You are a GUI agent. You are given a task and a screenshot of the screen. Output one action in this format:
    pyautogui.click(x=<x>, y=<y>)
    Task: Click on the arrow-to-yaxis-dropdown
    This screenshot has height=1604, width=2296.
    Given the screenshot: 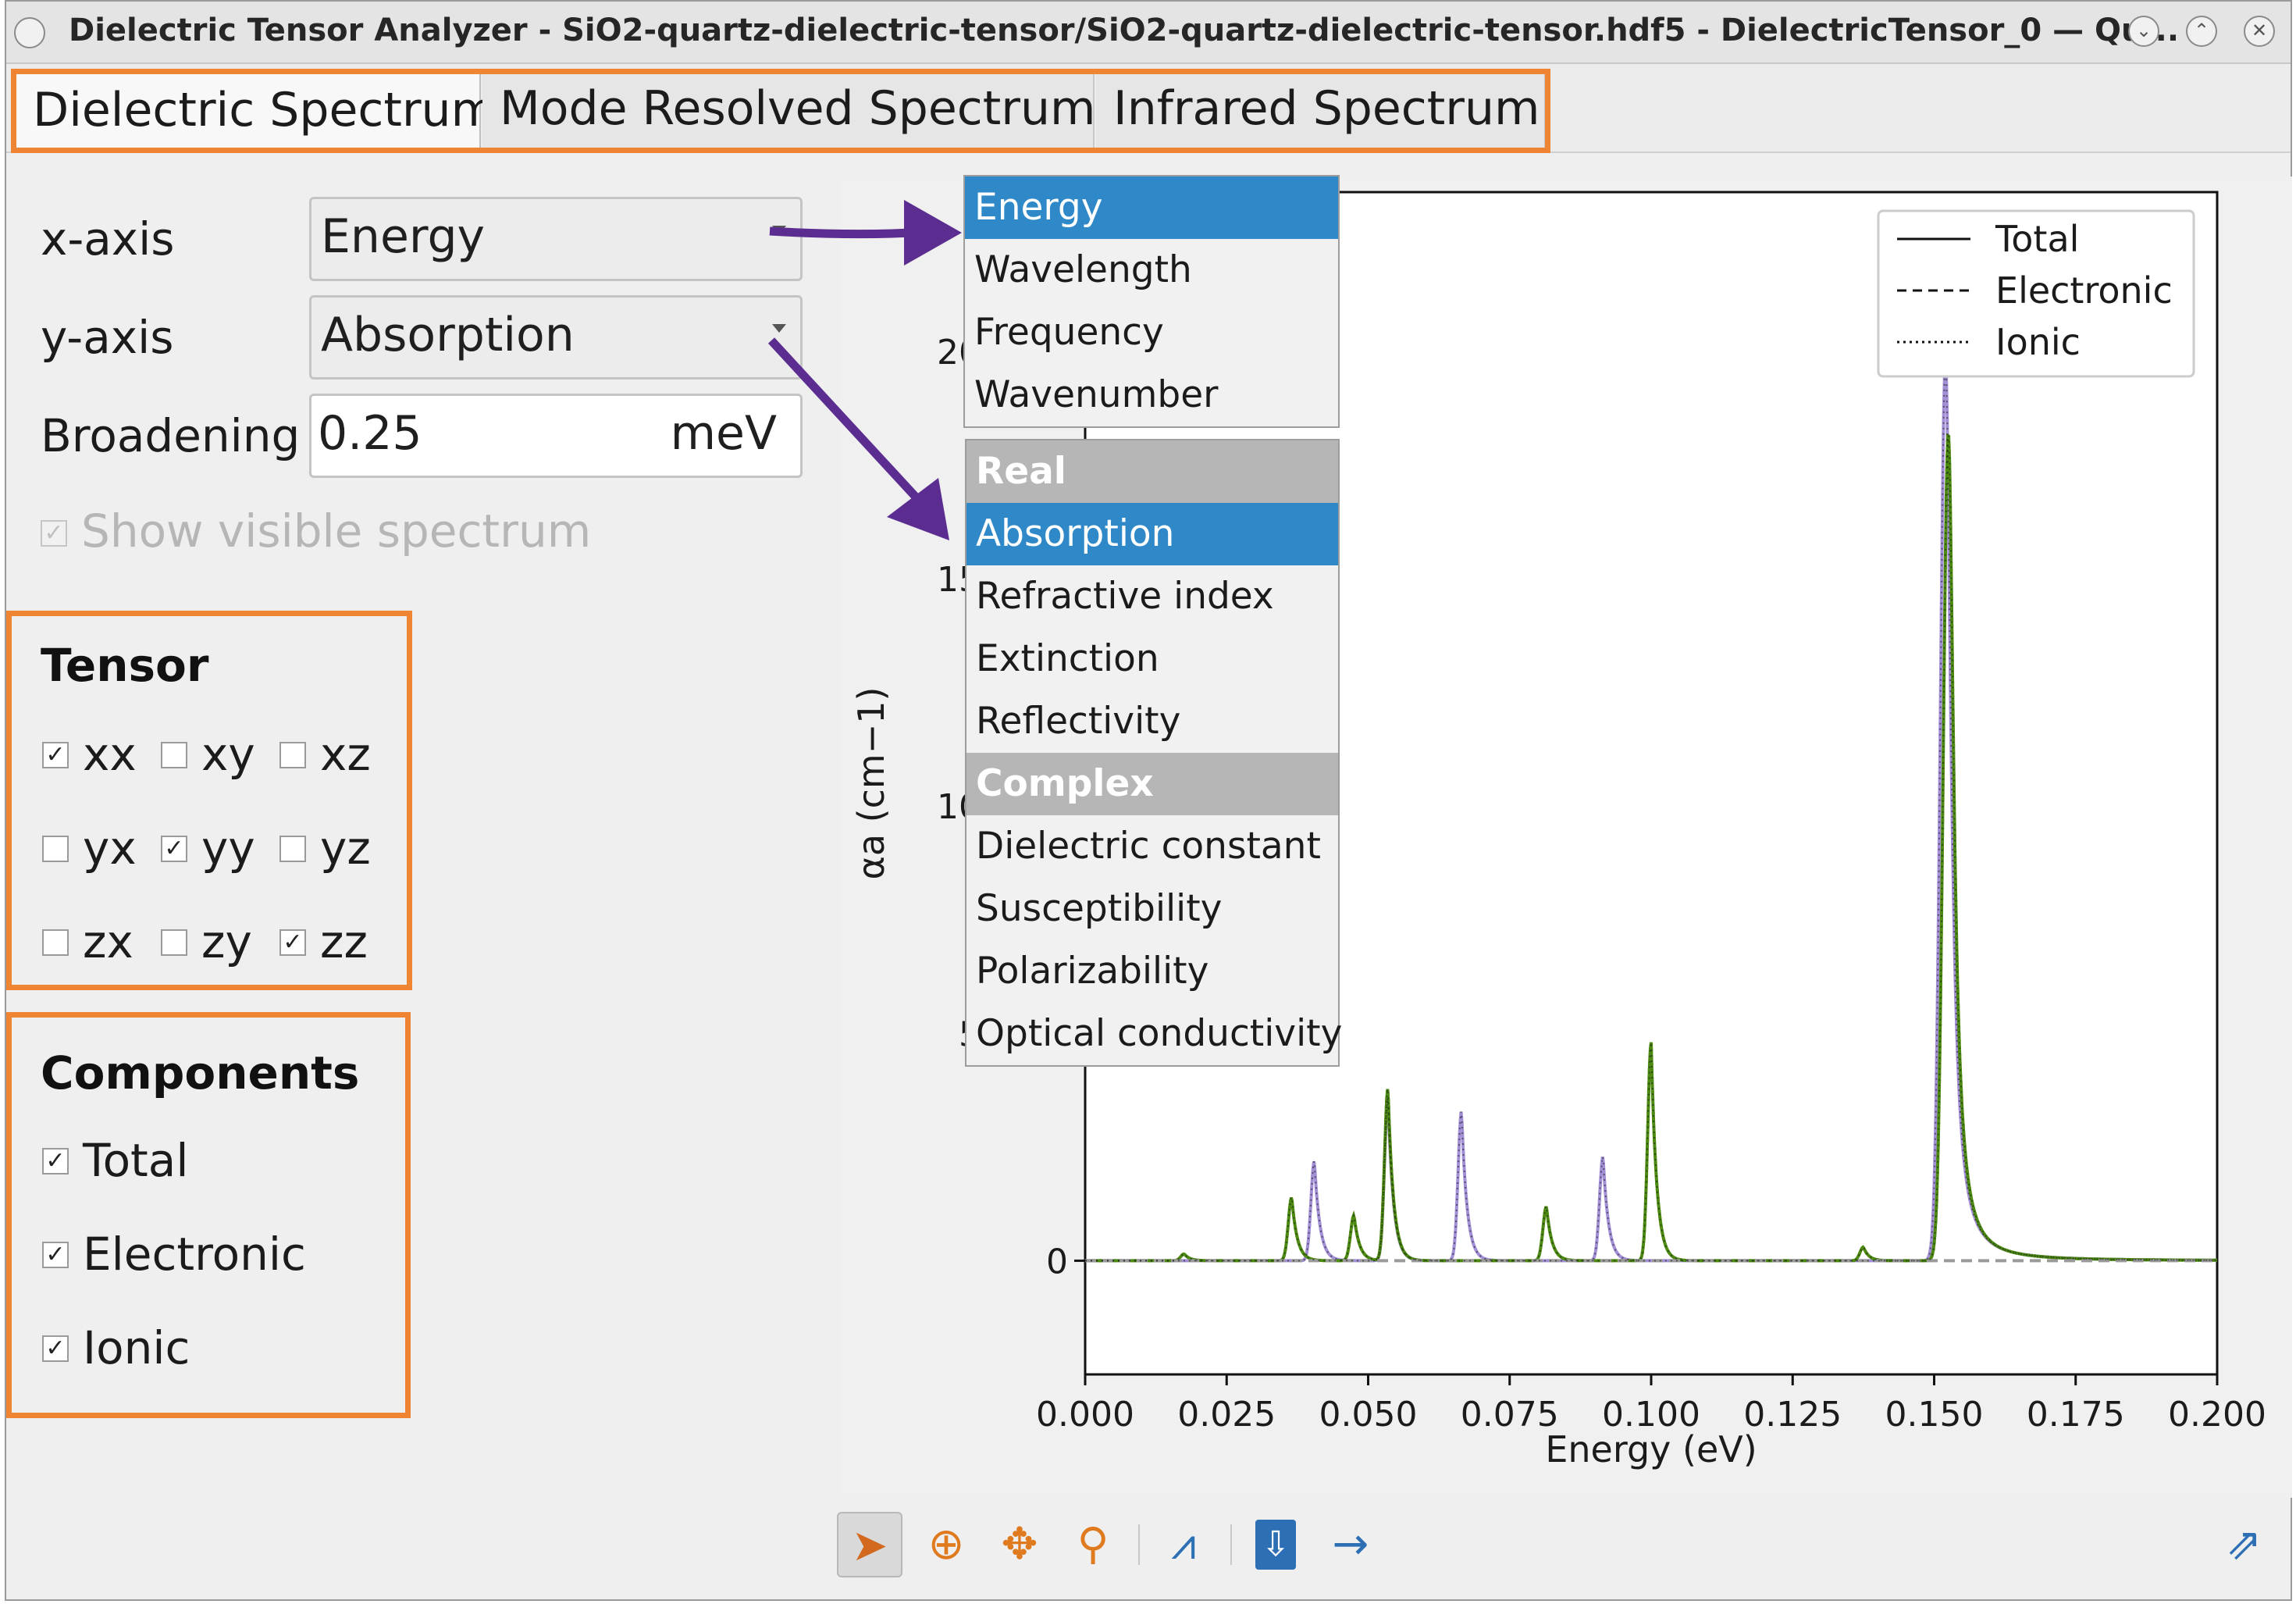 What is the action you would take?
    pyautogui.click(x=846, y=421)
    